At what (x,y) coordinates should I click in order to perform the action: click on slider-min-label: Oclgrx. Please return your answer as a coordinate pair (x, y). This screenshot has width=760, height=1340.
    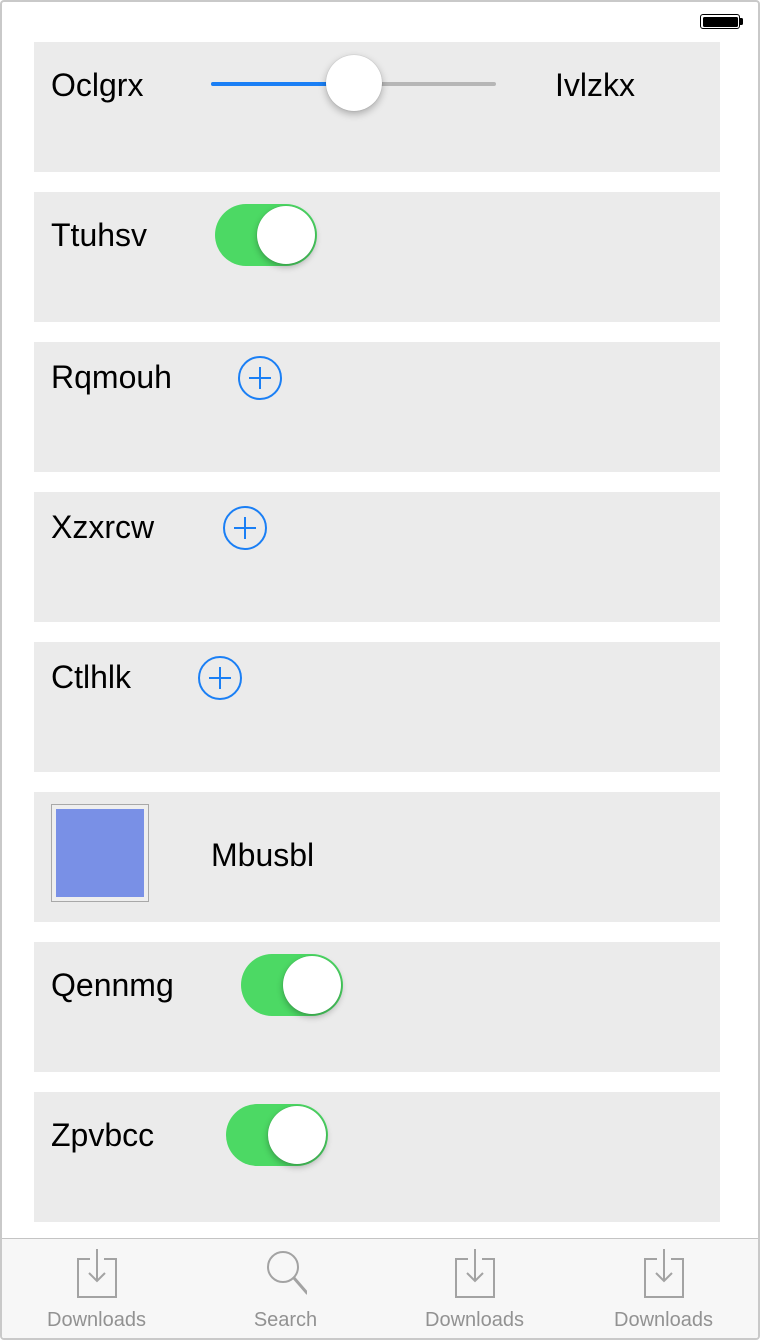
    Looking at the image, I should click on (97, 85).